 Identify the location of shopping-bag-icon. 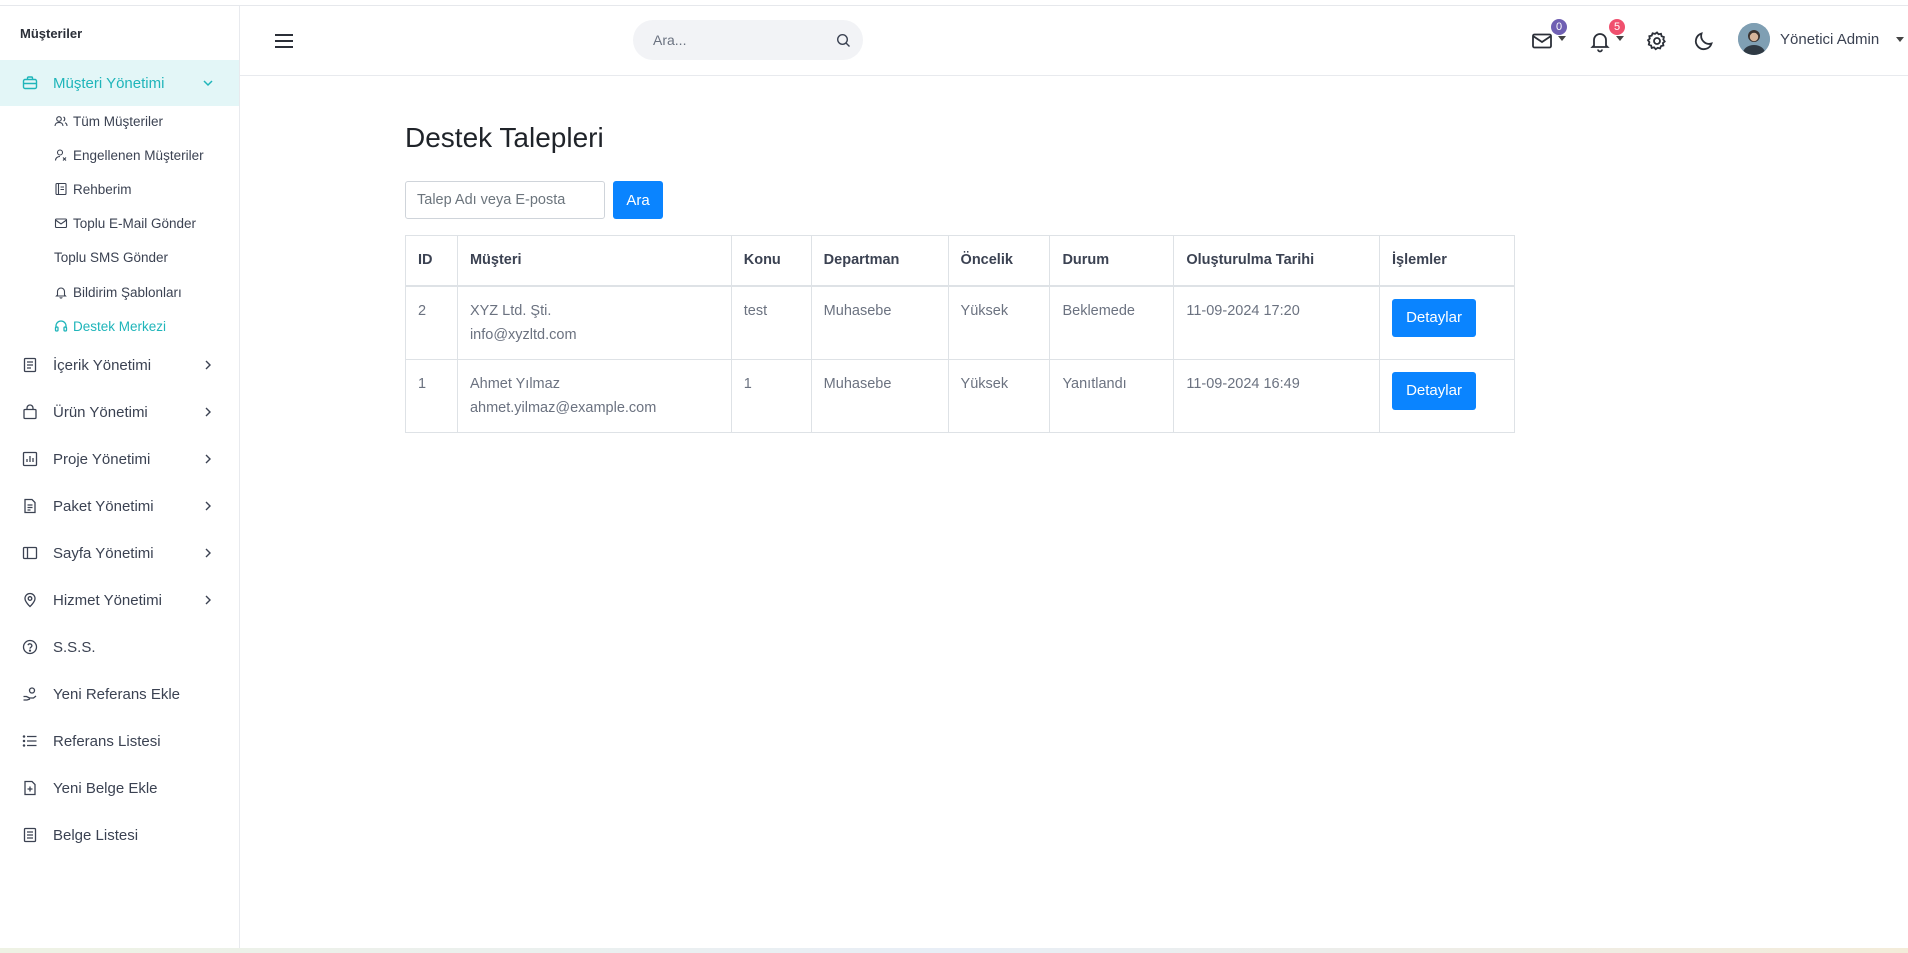
(30, 412).